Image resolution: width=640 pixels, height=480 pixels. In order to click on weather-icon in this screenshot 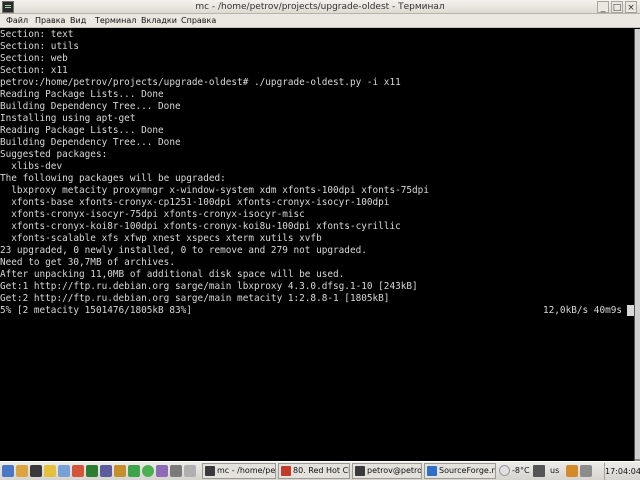, I will do `click(504, 470)`.